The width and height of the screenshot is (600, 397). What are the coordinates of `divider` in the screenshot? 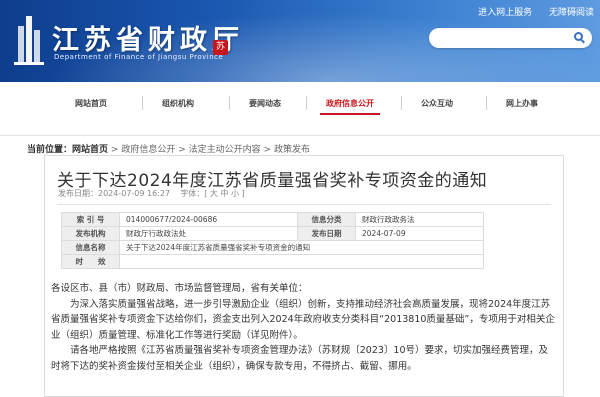 It's located at (304, 204).